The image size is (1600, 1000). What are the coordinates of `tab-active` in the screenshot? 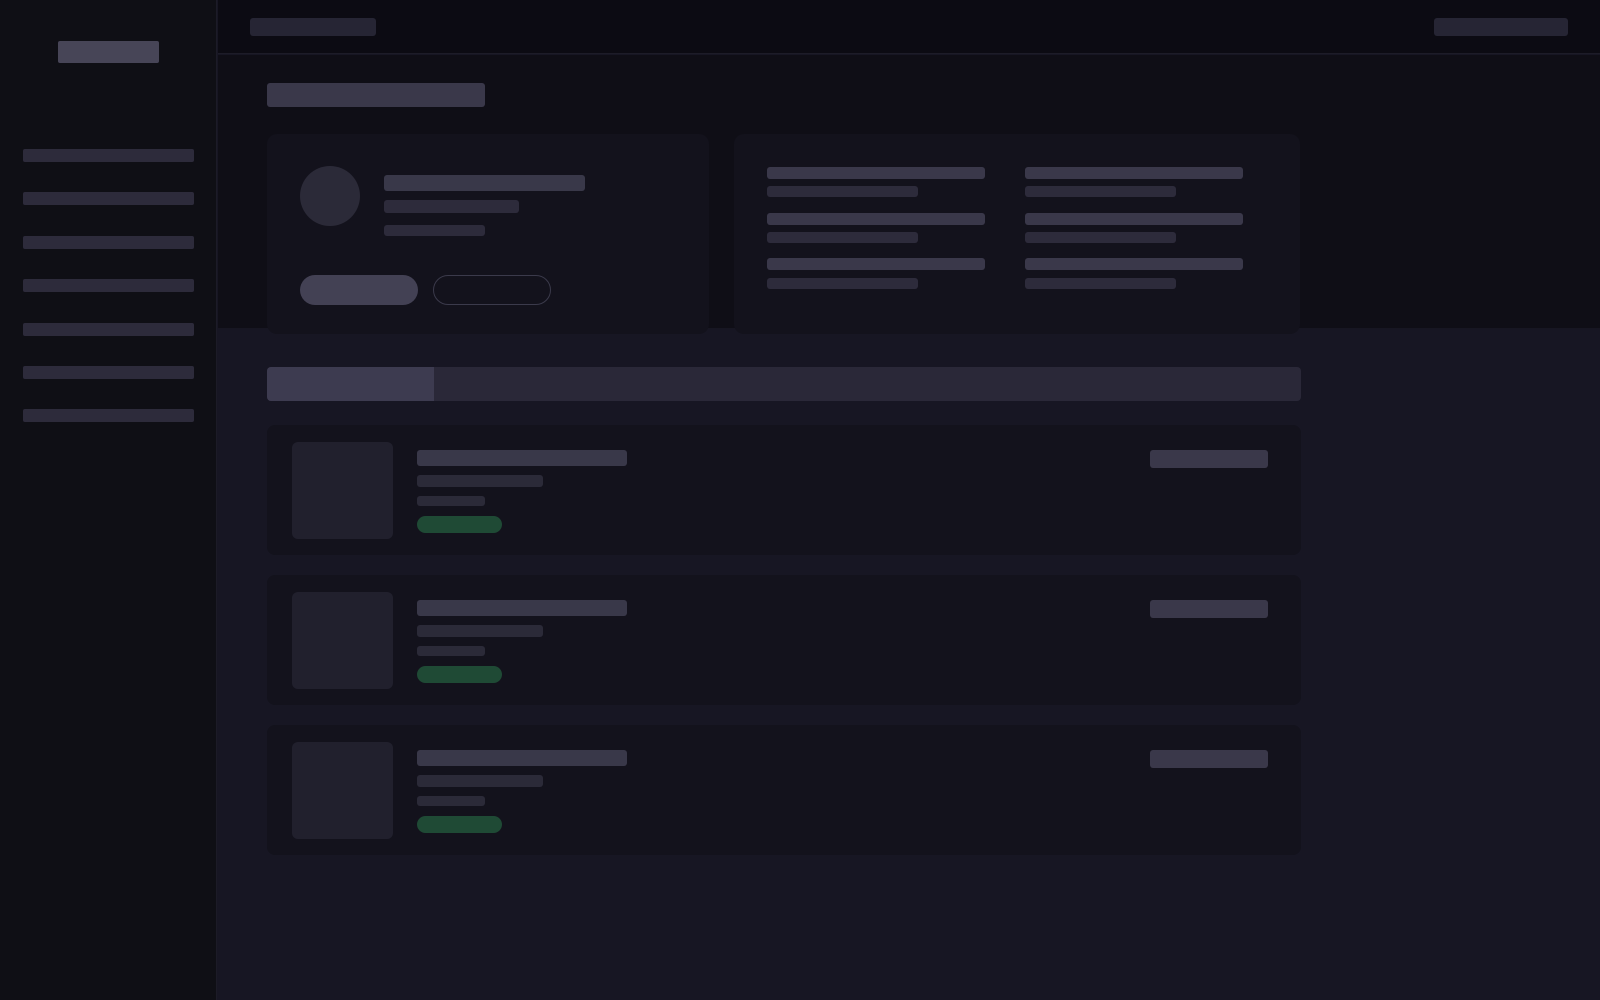 It's located at (350, 384).